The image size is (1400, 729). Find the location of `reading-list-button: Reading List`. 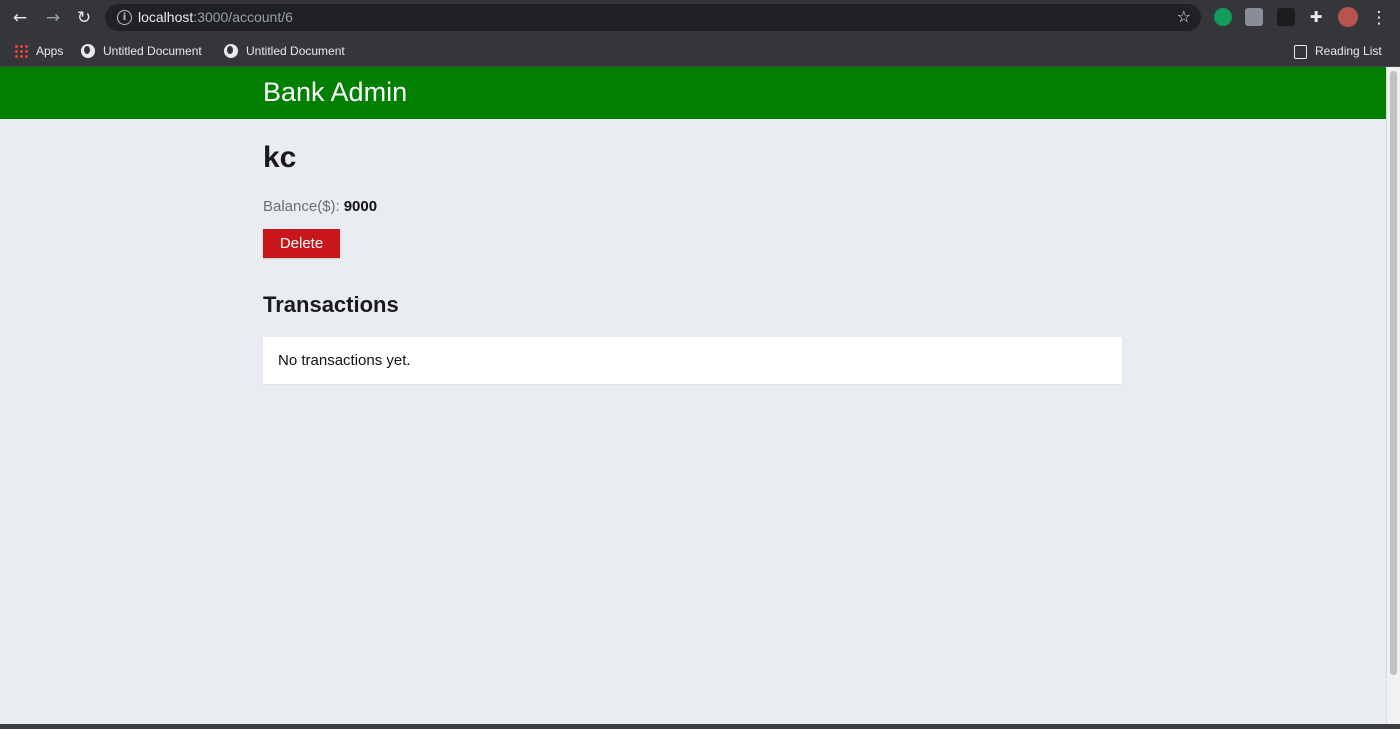

reading-list-button: Reading List is located at coordinates (1338, 51).